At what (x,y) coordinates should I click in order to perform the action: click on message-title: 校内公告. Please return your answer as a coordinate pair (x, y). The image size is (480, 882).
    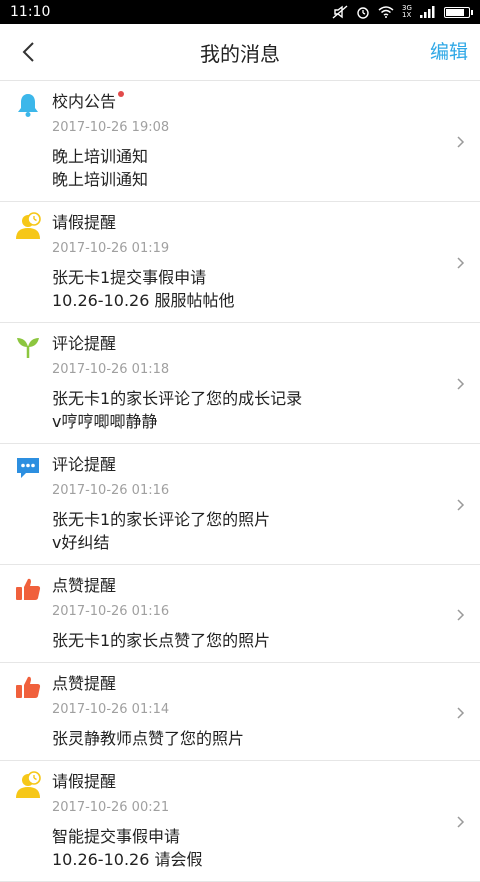
    Looking at the image, I should click on (88, 102).